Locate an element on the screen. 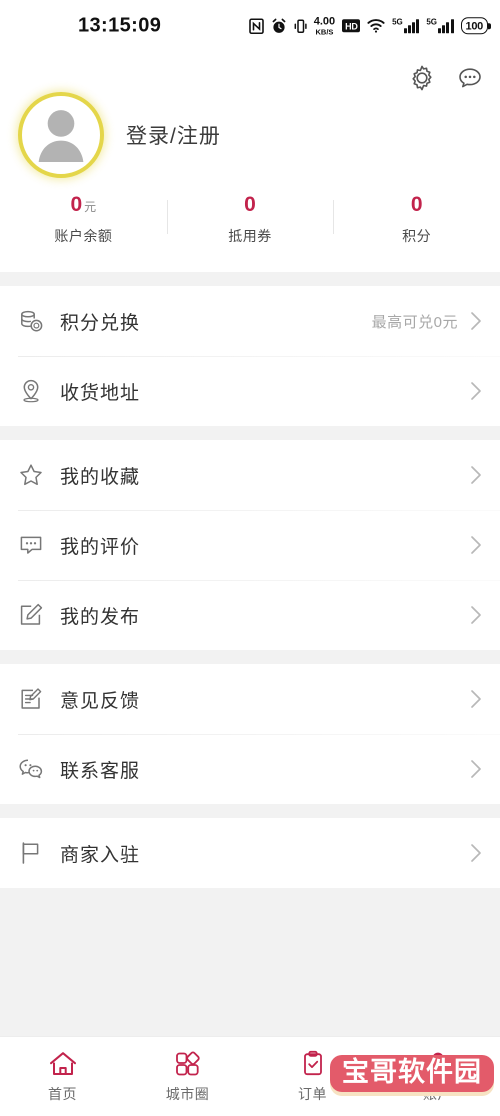 This screenshot has width=500, height=1116. stat-value: 0元 is located at coordinates (83, 204).